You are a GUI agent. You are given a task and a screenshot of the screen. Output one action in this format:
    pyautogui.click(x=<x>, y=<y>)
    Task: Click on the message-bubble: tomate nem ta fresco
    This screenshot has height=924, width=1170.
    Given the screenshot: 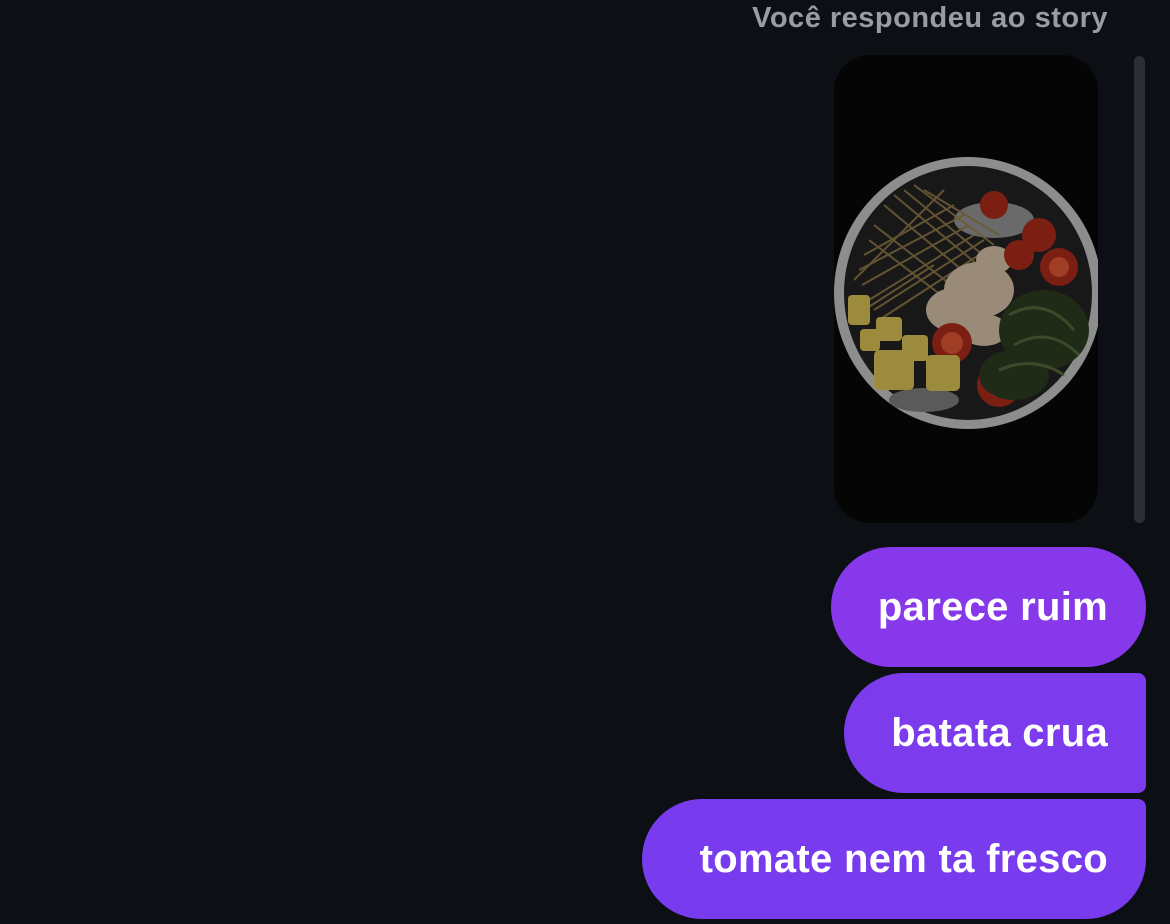 What is the action you would take?
    pyautogui.click(x=894, y=859)
    